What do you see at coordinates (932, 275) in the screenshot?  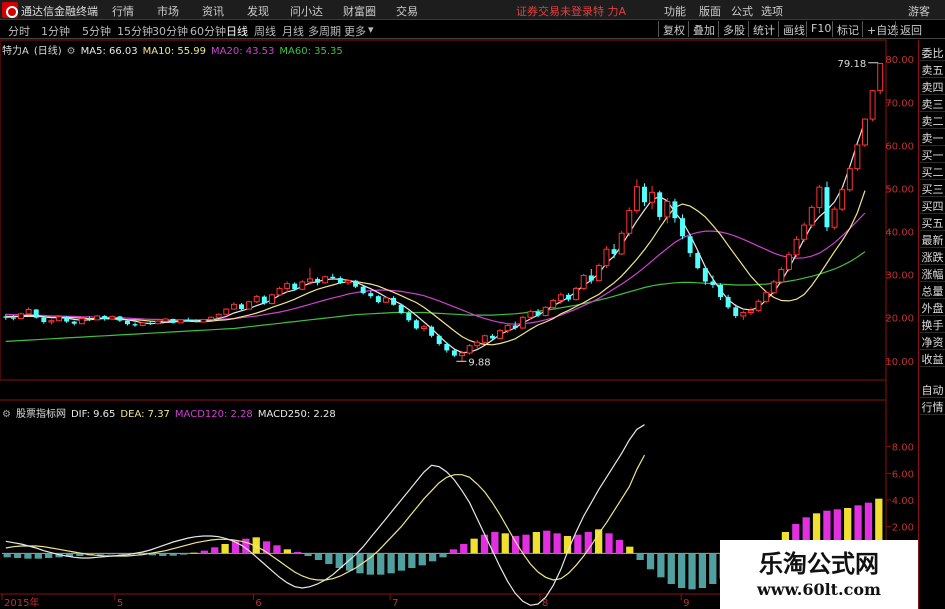 I see `side-tab-13: 涨幅` at bounding box center [932, 275].